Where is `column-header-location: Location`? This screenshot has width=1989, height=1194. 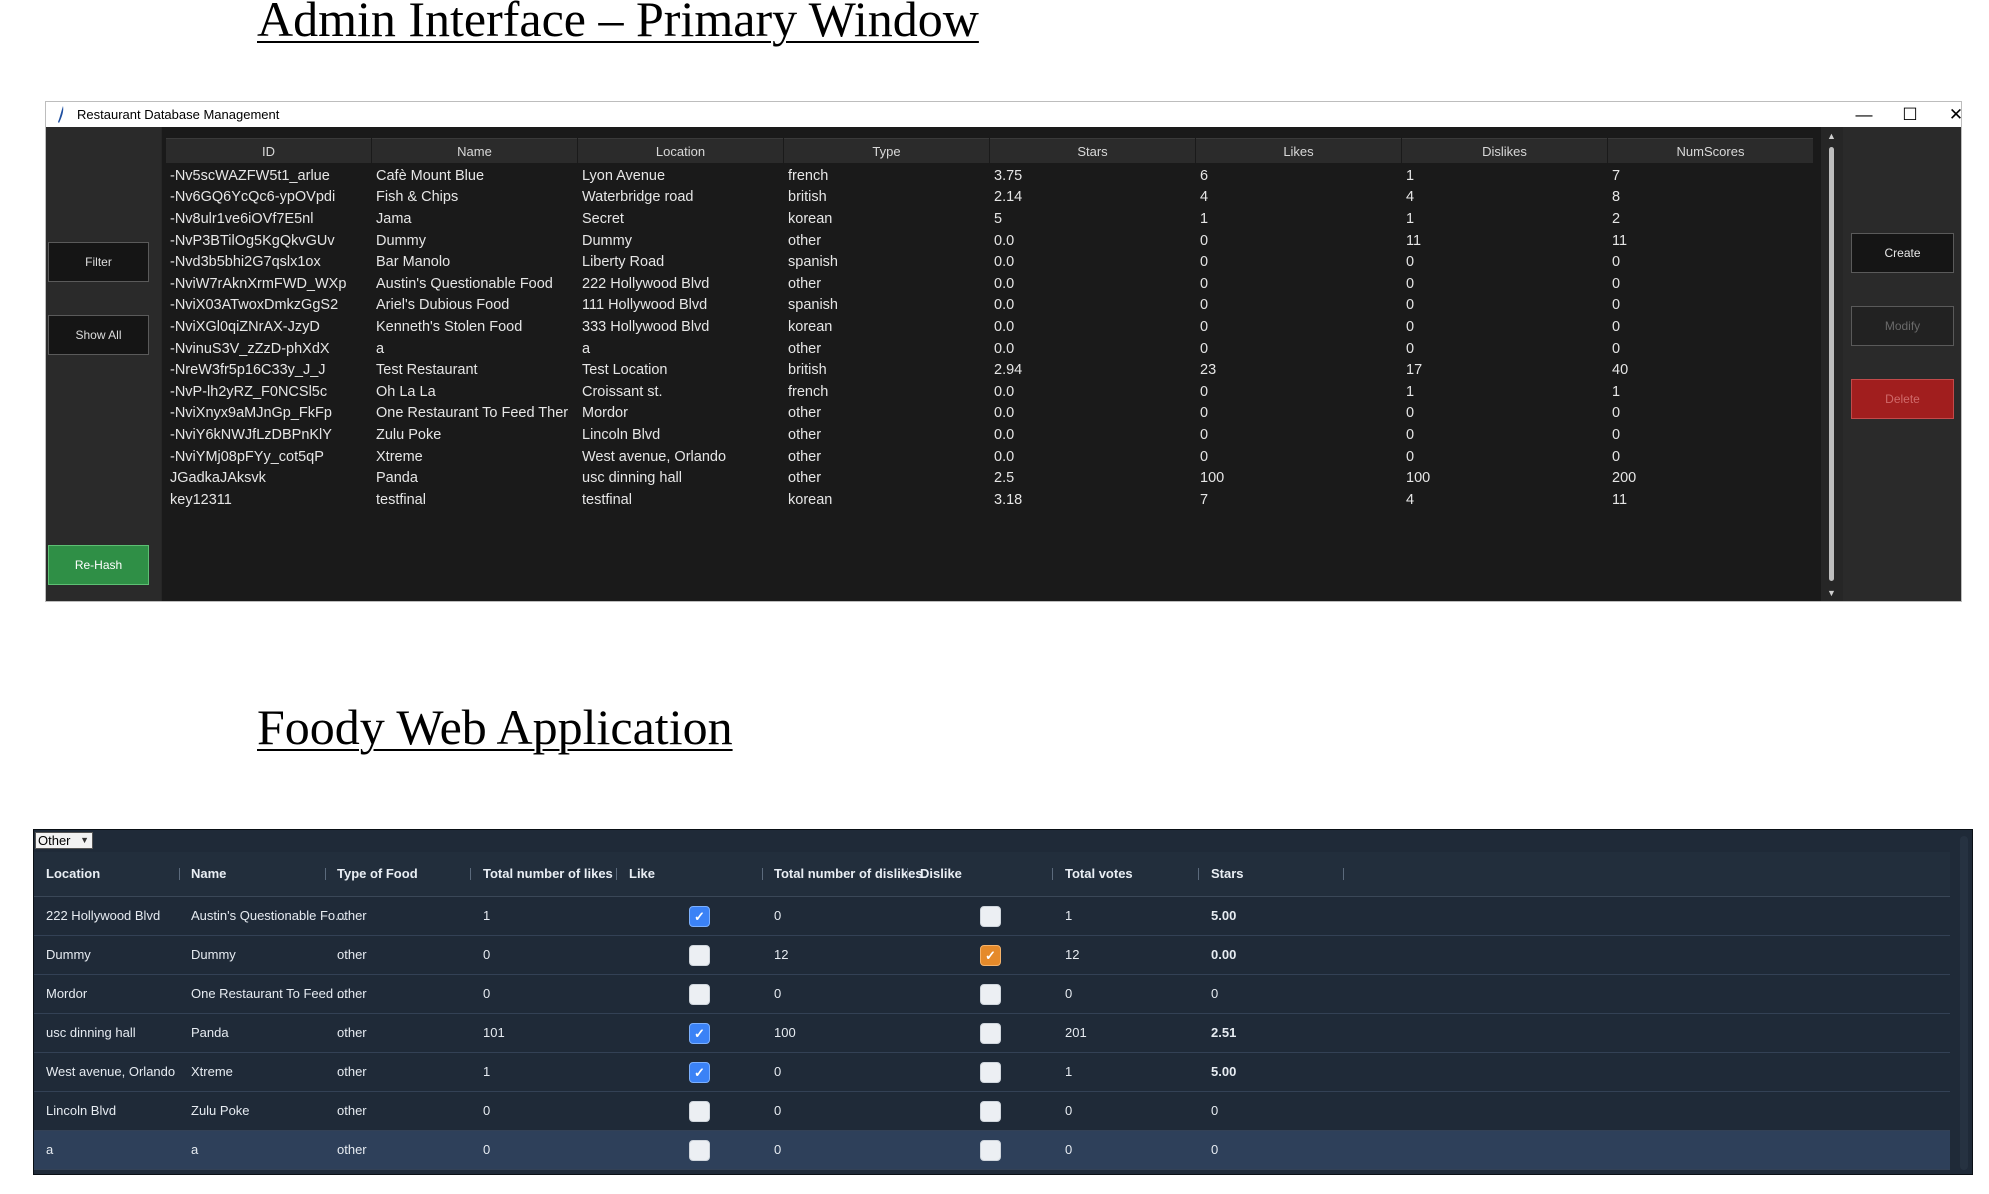 column-header-location: Location is located at coordinates (680, 150).